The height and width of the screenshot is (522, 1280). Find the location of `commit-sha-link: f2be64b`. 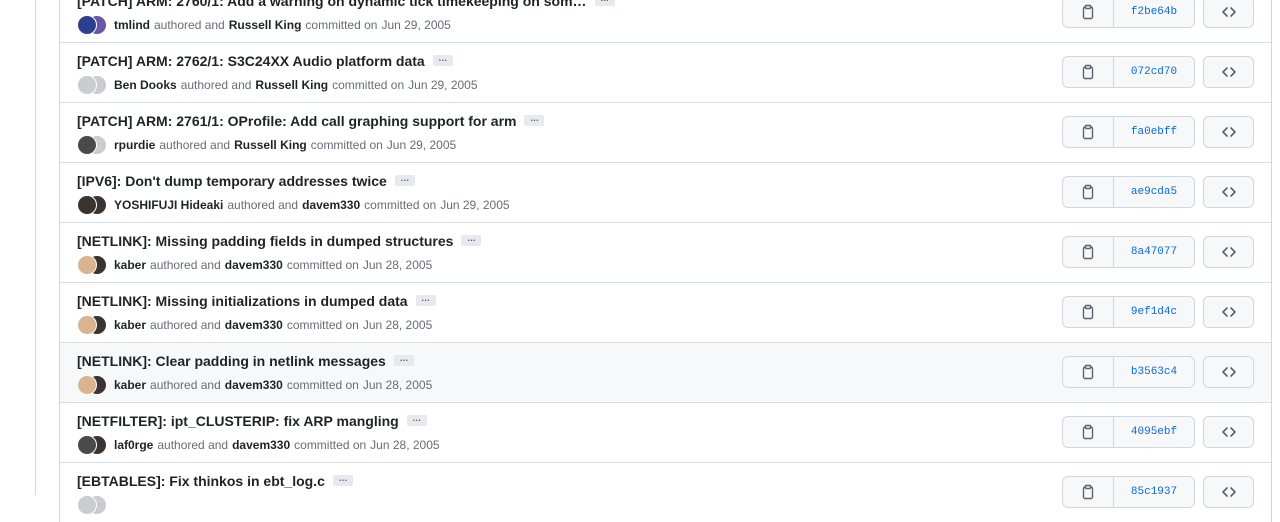

commit-sha-link: f2be64b is located at coordinates (1154, 13).